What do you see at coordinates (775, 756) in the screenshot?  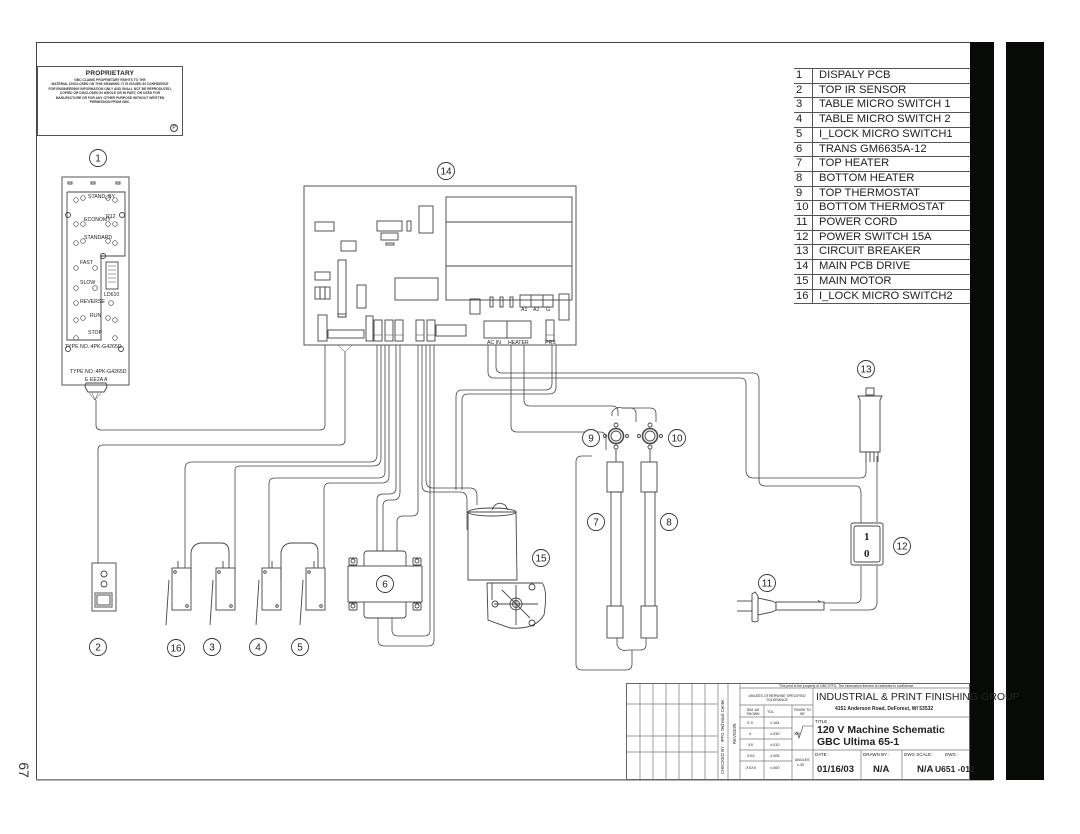 I see `tol-val-3: ±.005` at bounding box center [775, 756].